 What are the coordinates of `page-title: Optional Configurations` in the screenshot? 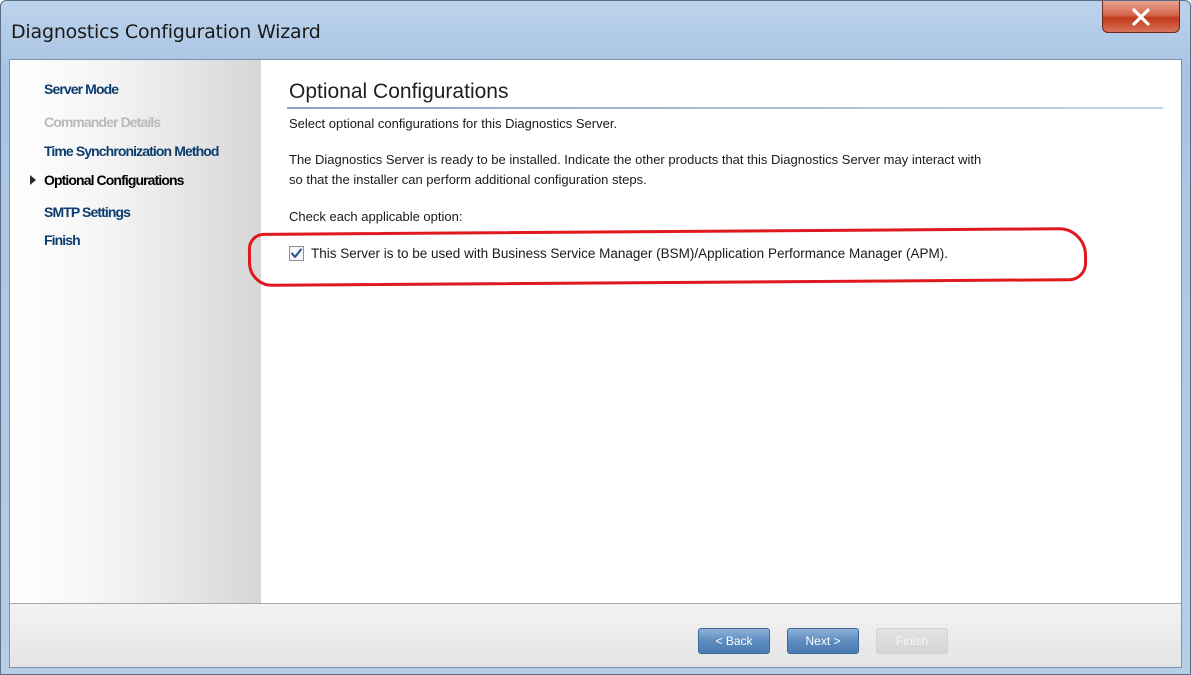 It's located at (399, 91).